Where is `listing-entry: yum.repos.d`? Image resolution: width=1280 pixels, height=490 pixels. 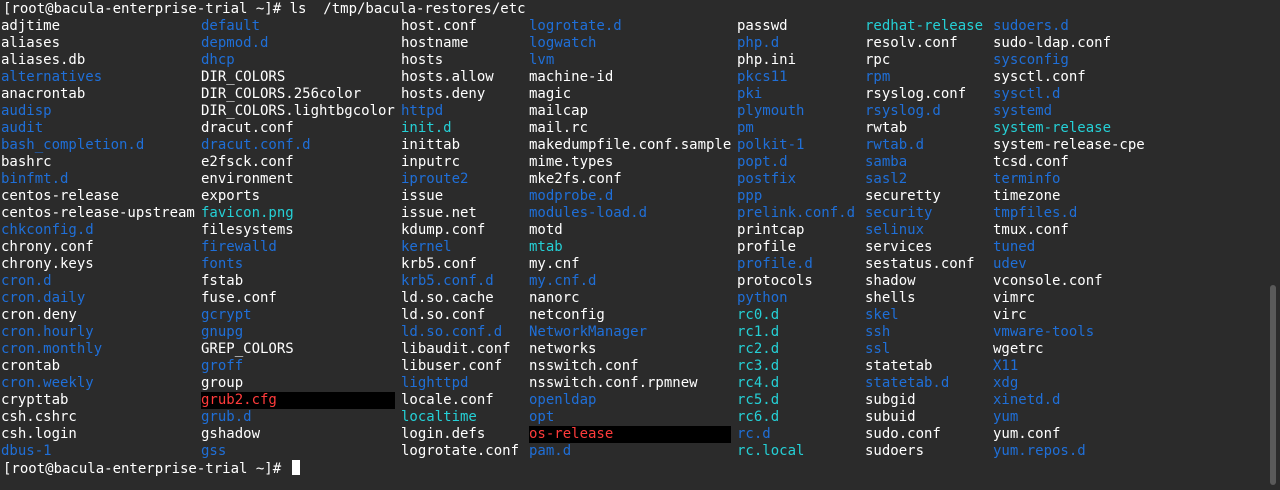
listing-entry: yum.repos.d is located at coordinates (1039, 451).